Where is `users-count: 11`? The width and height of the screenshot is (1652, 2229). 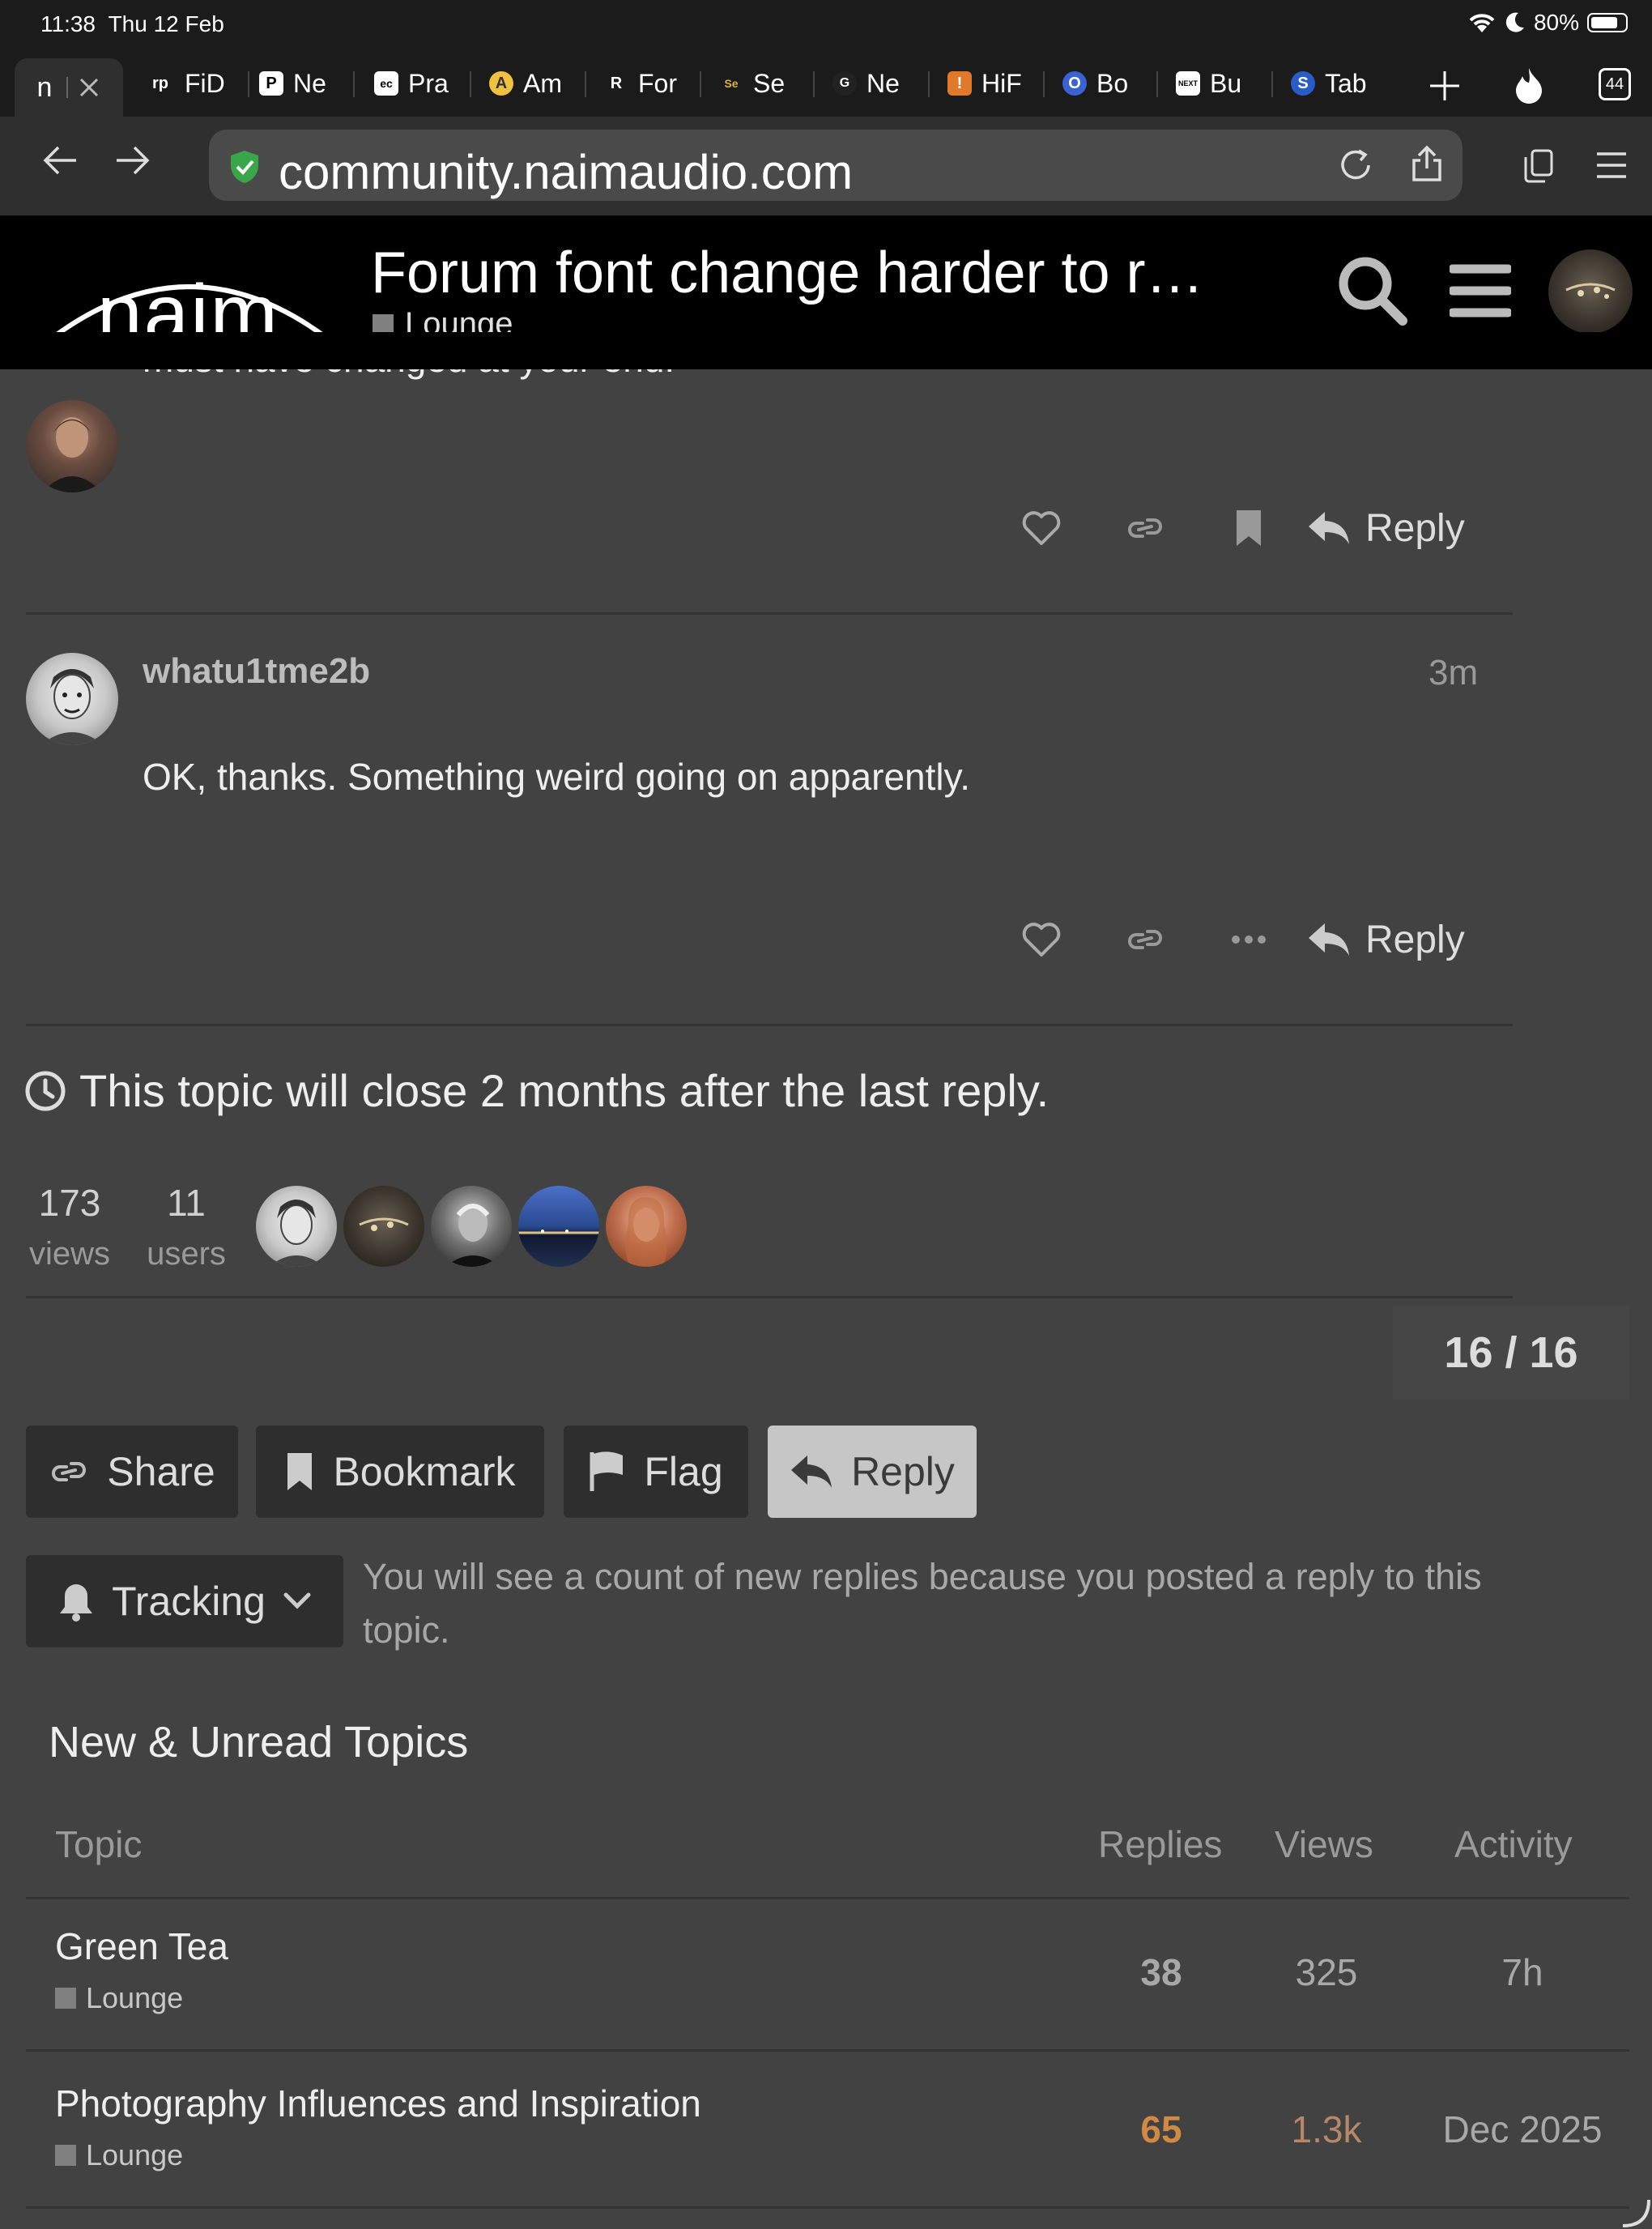
users-count: 11 is located at coordinates (186, 1203).